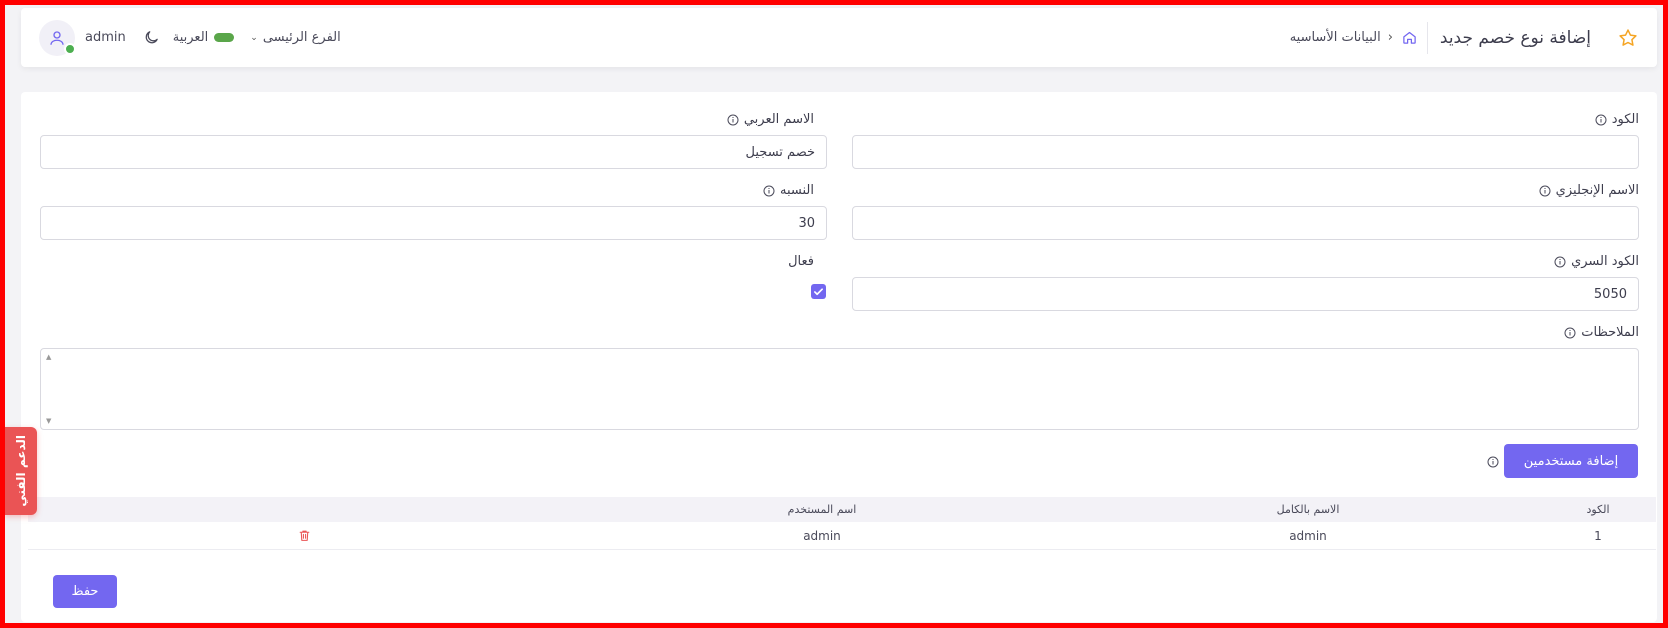 The image size is (1668, 628). I want to click on secret-code-label-text: الكود السري, so click(1605, 261).